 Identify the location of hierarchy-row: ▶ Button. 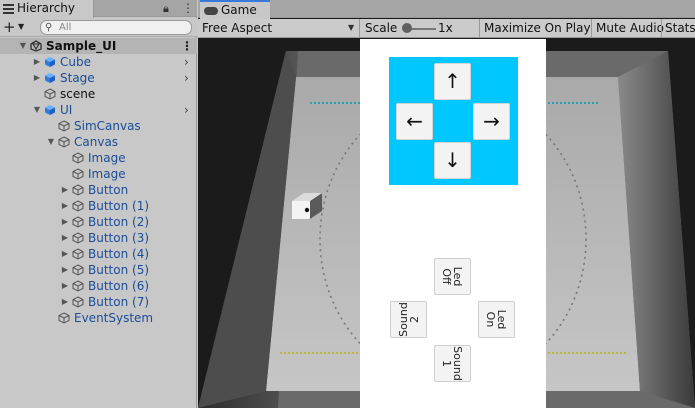
(98, 190).